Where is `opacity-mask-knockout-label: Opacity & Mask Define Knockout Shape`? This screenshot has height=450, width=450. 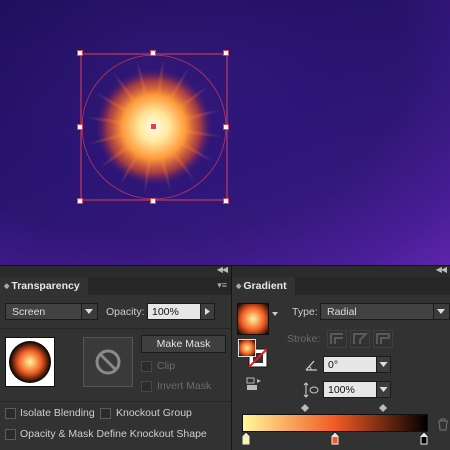 opacity-mask-knockout-label: Opacity & Mask Define Knockout Shape is located at coordinates (113, 434).